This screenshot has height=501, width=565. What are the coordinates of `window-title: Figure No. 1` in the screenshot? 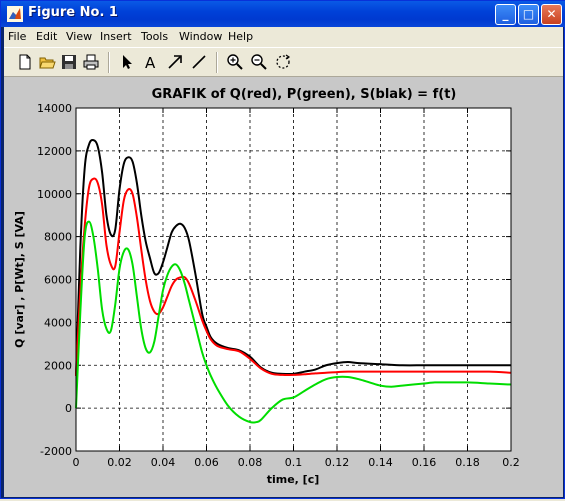 It's located at (73, 12).